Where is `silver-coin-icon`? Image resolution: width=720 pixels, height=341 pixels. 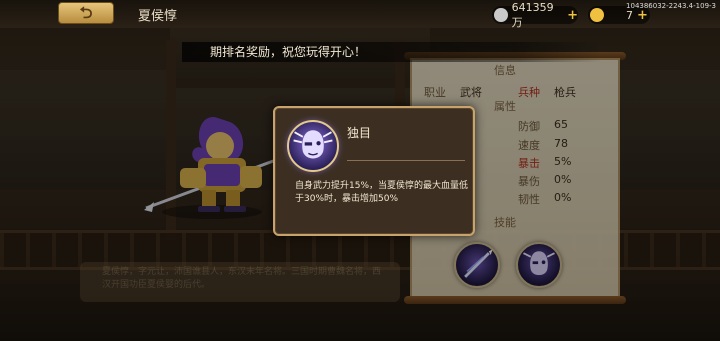 silver-coin-icon is located at coordinates (501, 15).